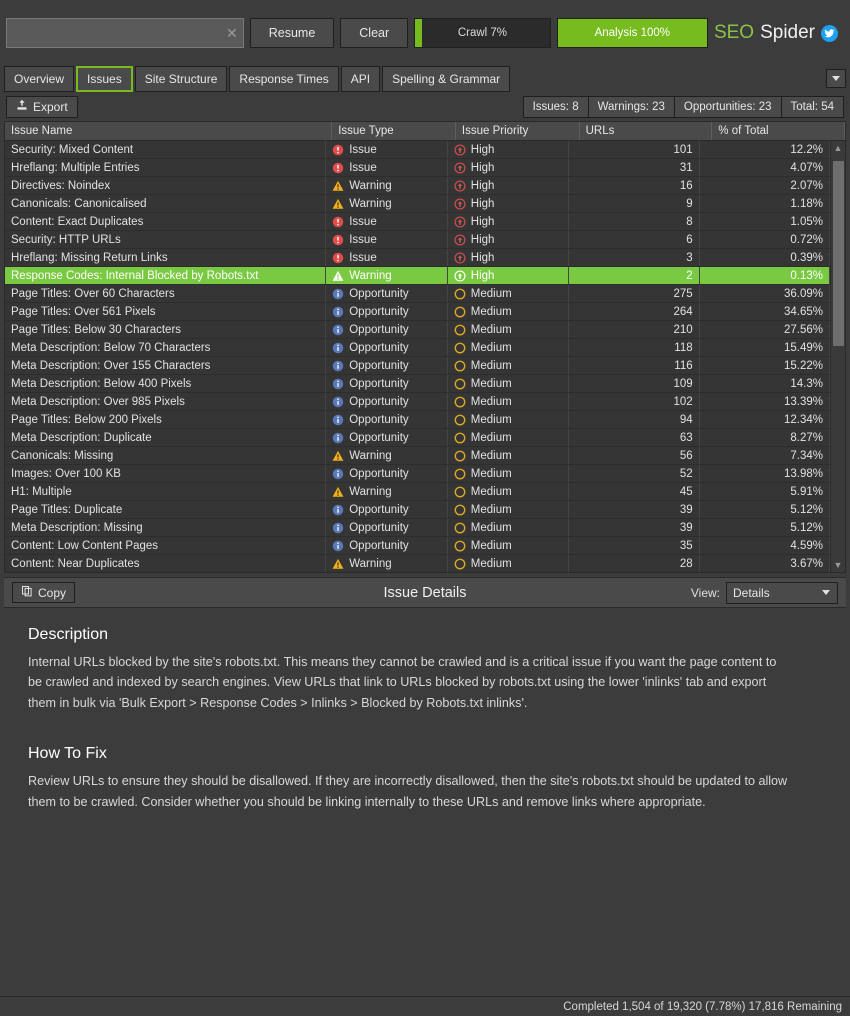 The width and height of the screenshot is (850, 1016). What do you see at coordinates (417, 186) in the screenshot?
I see `table-row: Directives: Noindex Warning High 16 2.07%` at bounding box center [417, 186].